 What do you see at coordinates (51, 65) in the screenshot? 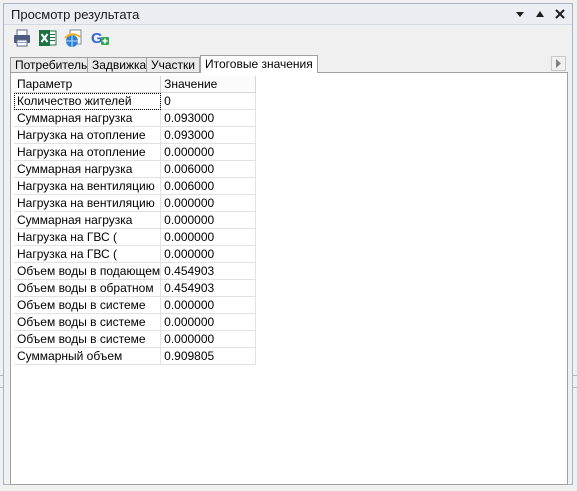
I see `tab-consumer: Потребитель` at bounding box center [51, 65].